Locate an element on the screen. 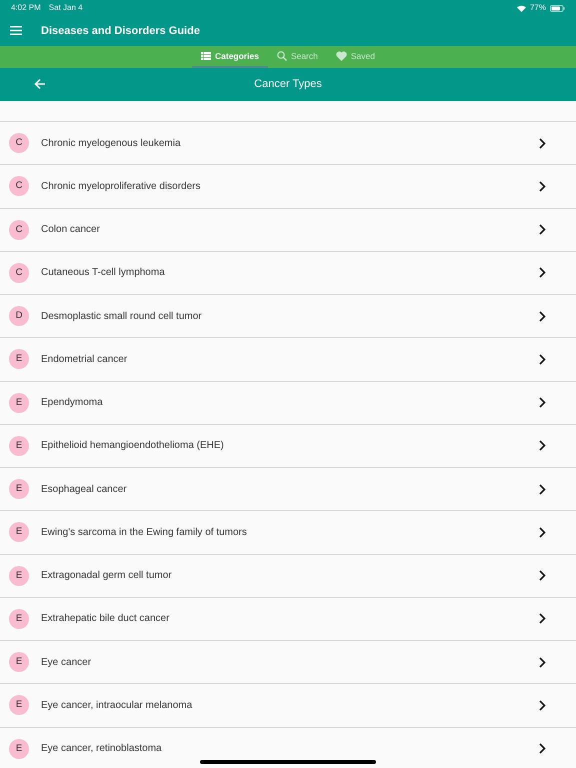  section-title: Cancer Types is located at coordinates (288, 84).